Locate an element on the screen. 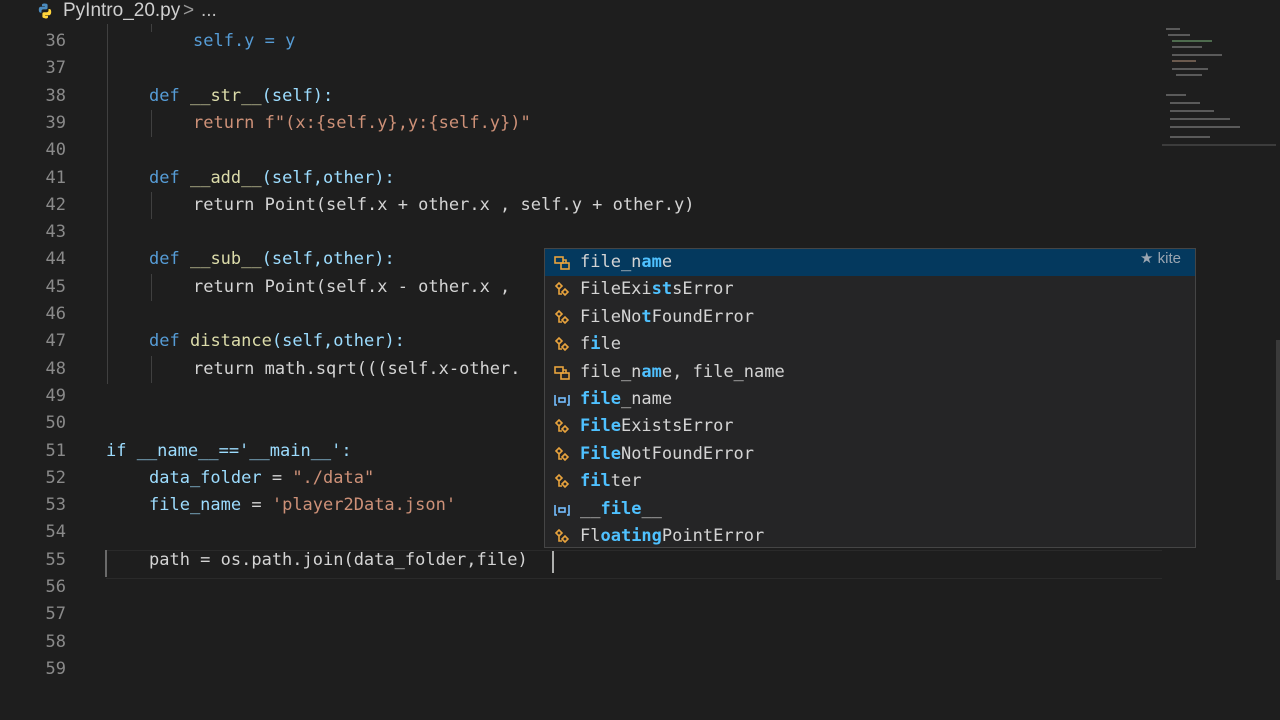 The width and height of the screenshot is (1280, 720). vertical-scrollbar is located at coordinates (1278, 460).